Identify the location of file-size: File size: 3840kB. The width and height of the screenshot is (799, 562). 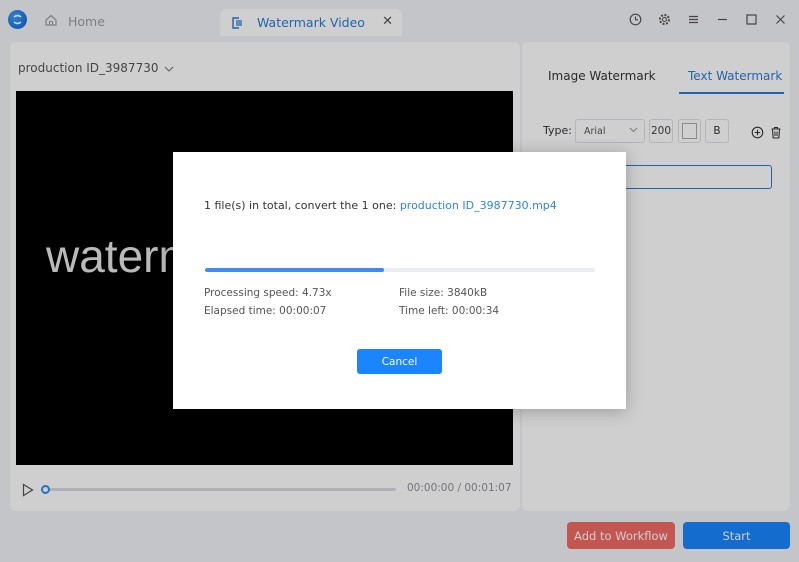
(443, 293).